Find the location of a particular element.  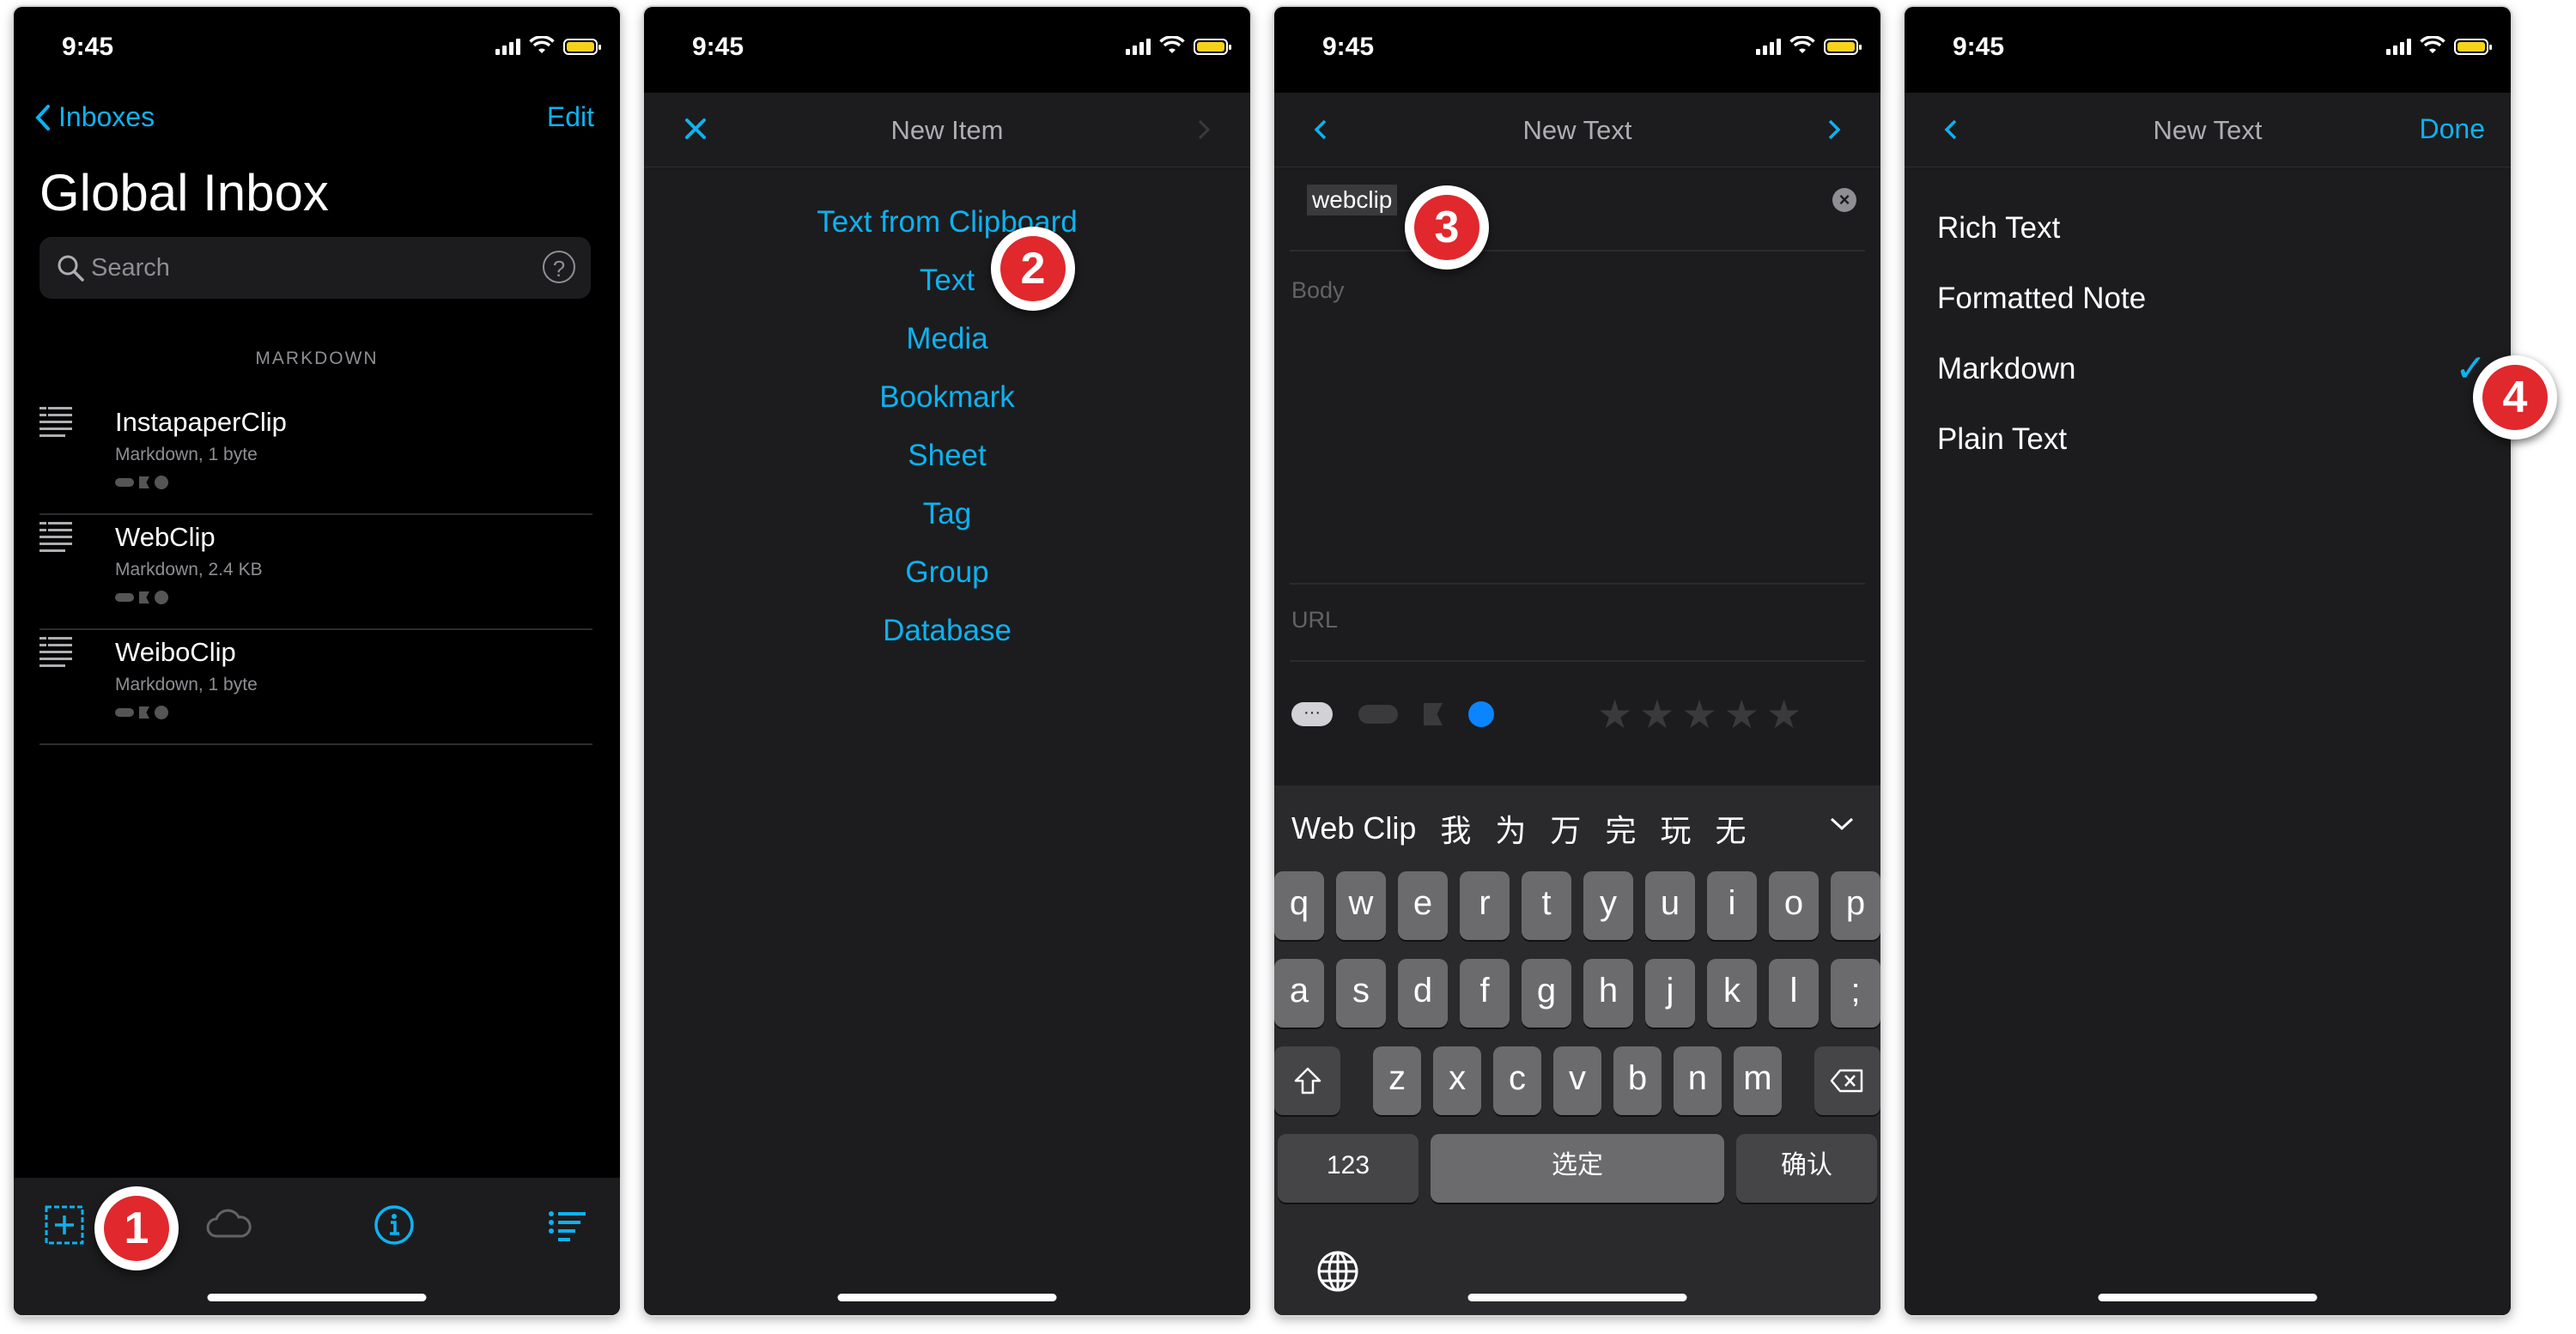

add-item-icon is located at coordinates (64, 1225).